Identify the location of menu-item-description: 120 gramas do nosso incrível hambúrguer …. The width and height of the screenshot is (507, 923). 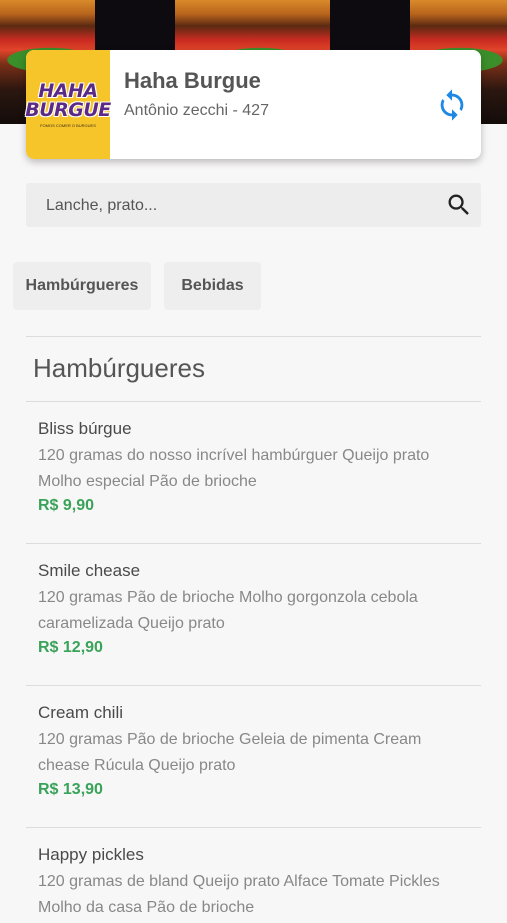
(234, 468).